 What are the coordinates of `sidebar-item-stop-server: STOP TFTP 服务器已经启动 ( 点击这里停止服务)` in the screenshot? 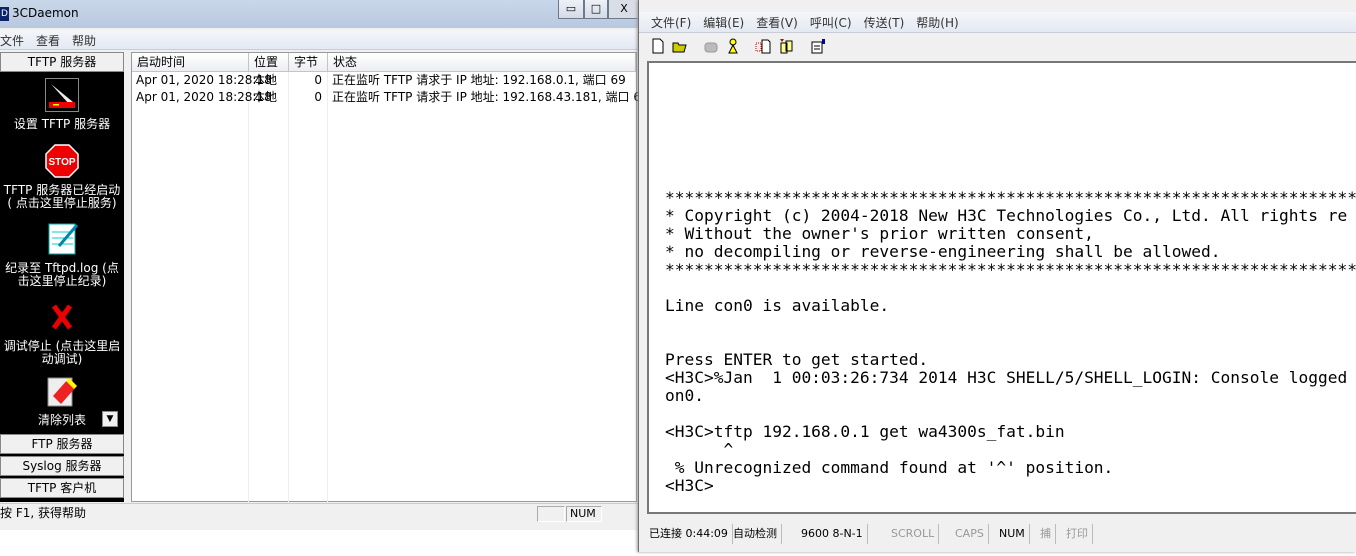 It's located at (62, 177).